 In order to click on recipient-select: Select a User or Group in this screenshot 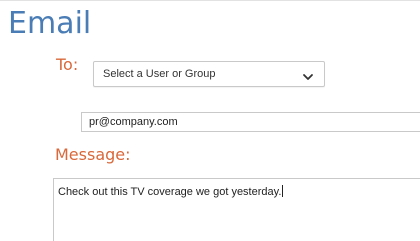, I will do `click(209, 74)`.